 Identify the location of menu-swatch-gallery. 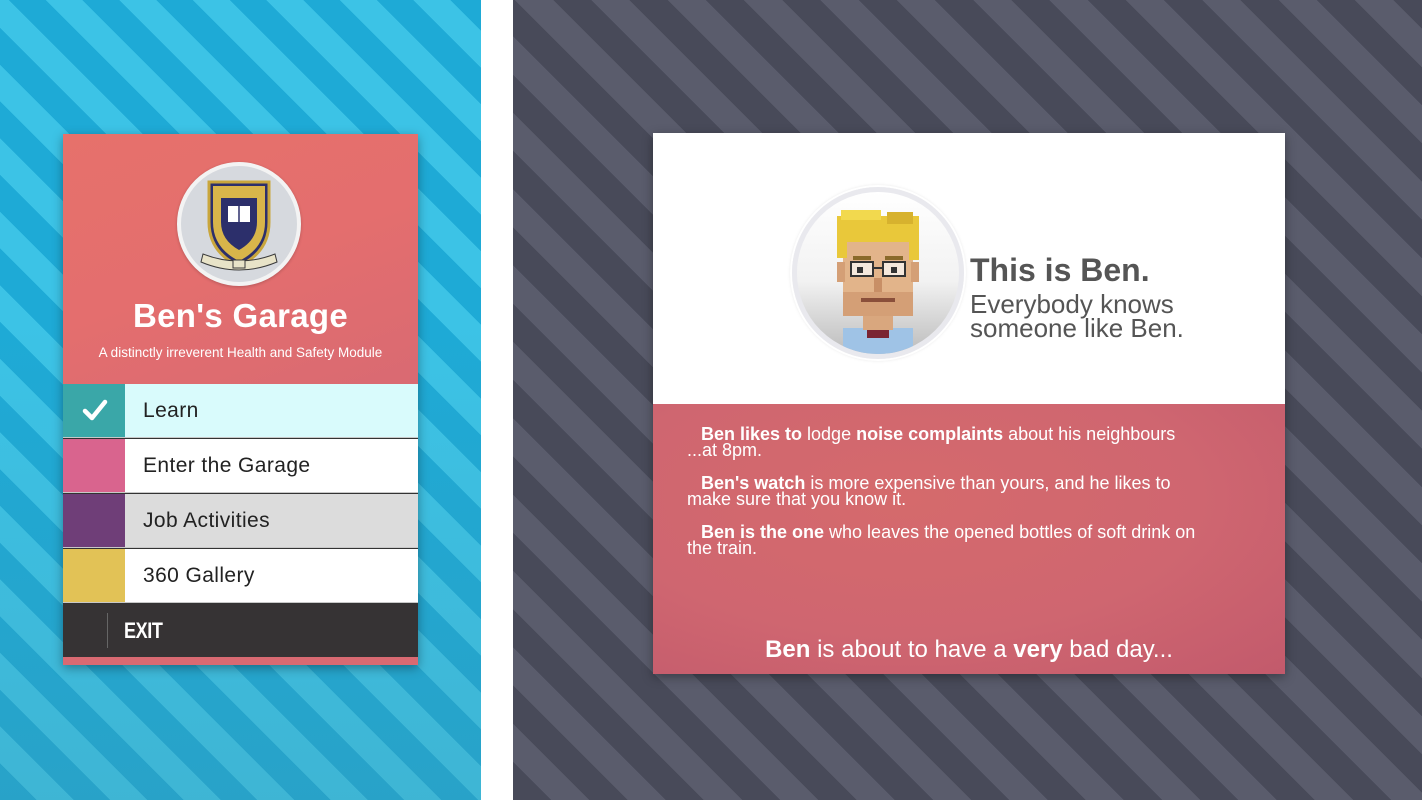
(94, 575).